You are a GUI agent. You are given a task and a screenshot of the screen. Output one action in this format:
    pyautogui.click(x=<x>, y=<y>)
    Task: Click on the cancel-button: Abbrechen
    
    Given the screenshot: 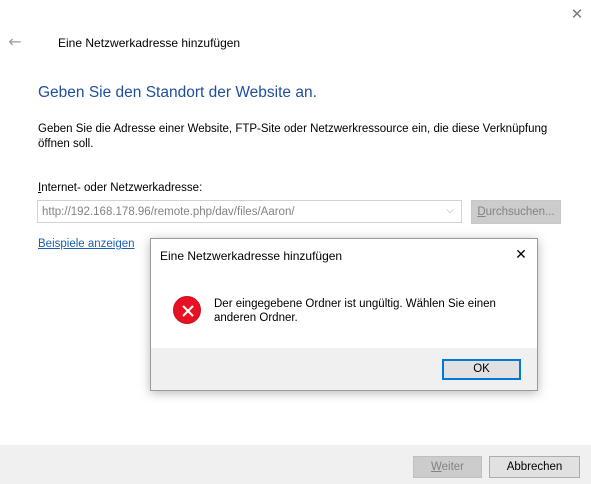 What is the action you would take?
    pyautogui.click(x=534, y=467)
    